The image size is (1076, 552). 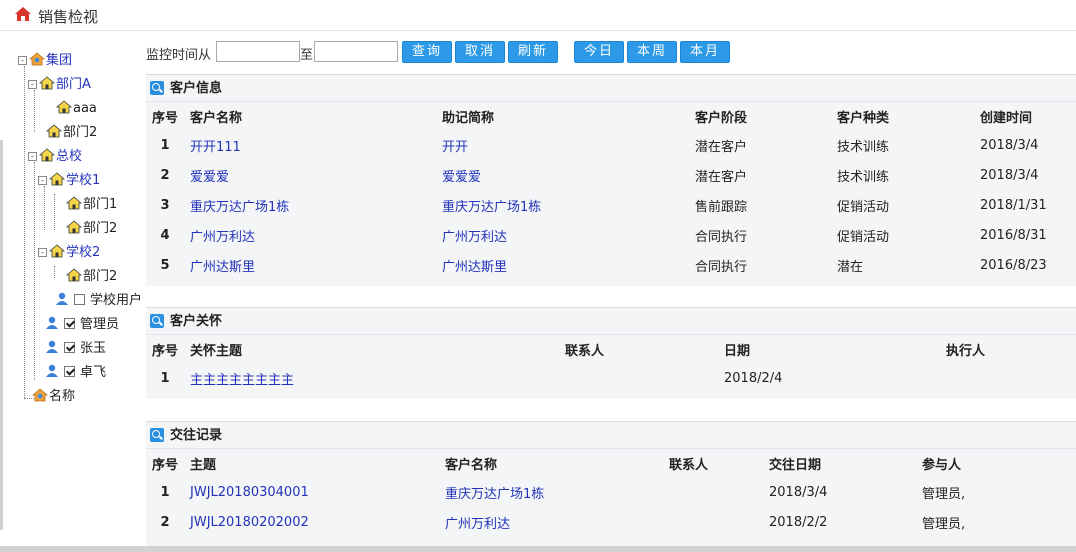 What do you see at coordinates (310, 205) in the screenshot?
I see `customer-name-link: 重庆万达广场1栋` at bounding box center [310, 205].